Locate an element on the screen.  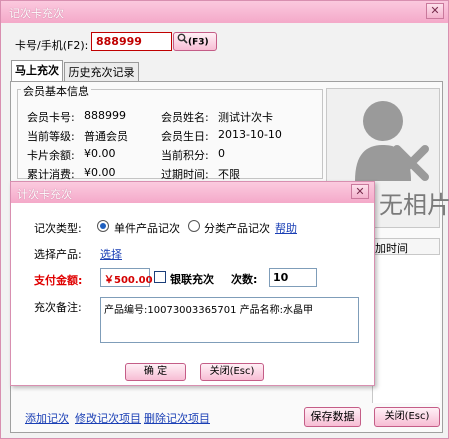
radio-category-product-label: 分类产品记次 is located at coordinates (237, 228).